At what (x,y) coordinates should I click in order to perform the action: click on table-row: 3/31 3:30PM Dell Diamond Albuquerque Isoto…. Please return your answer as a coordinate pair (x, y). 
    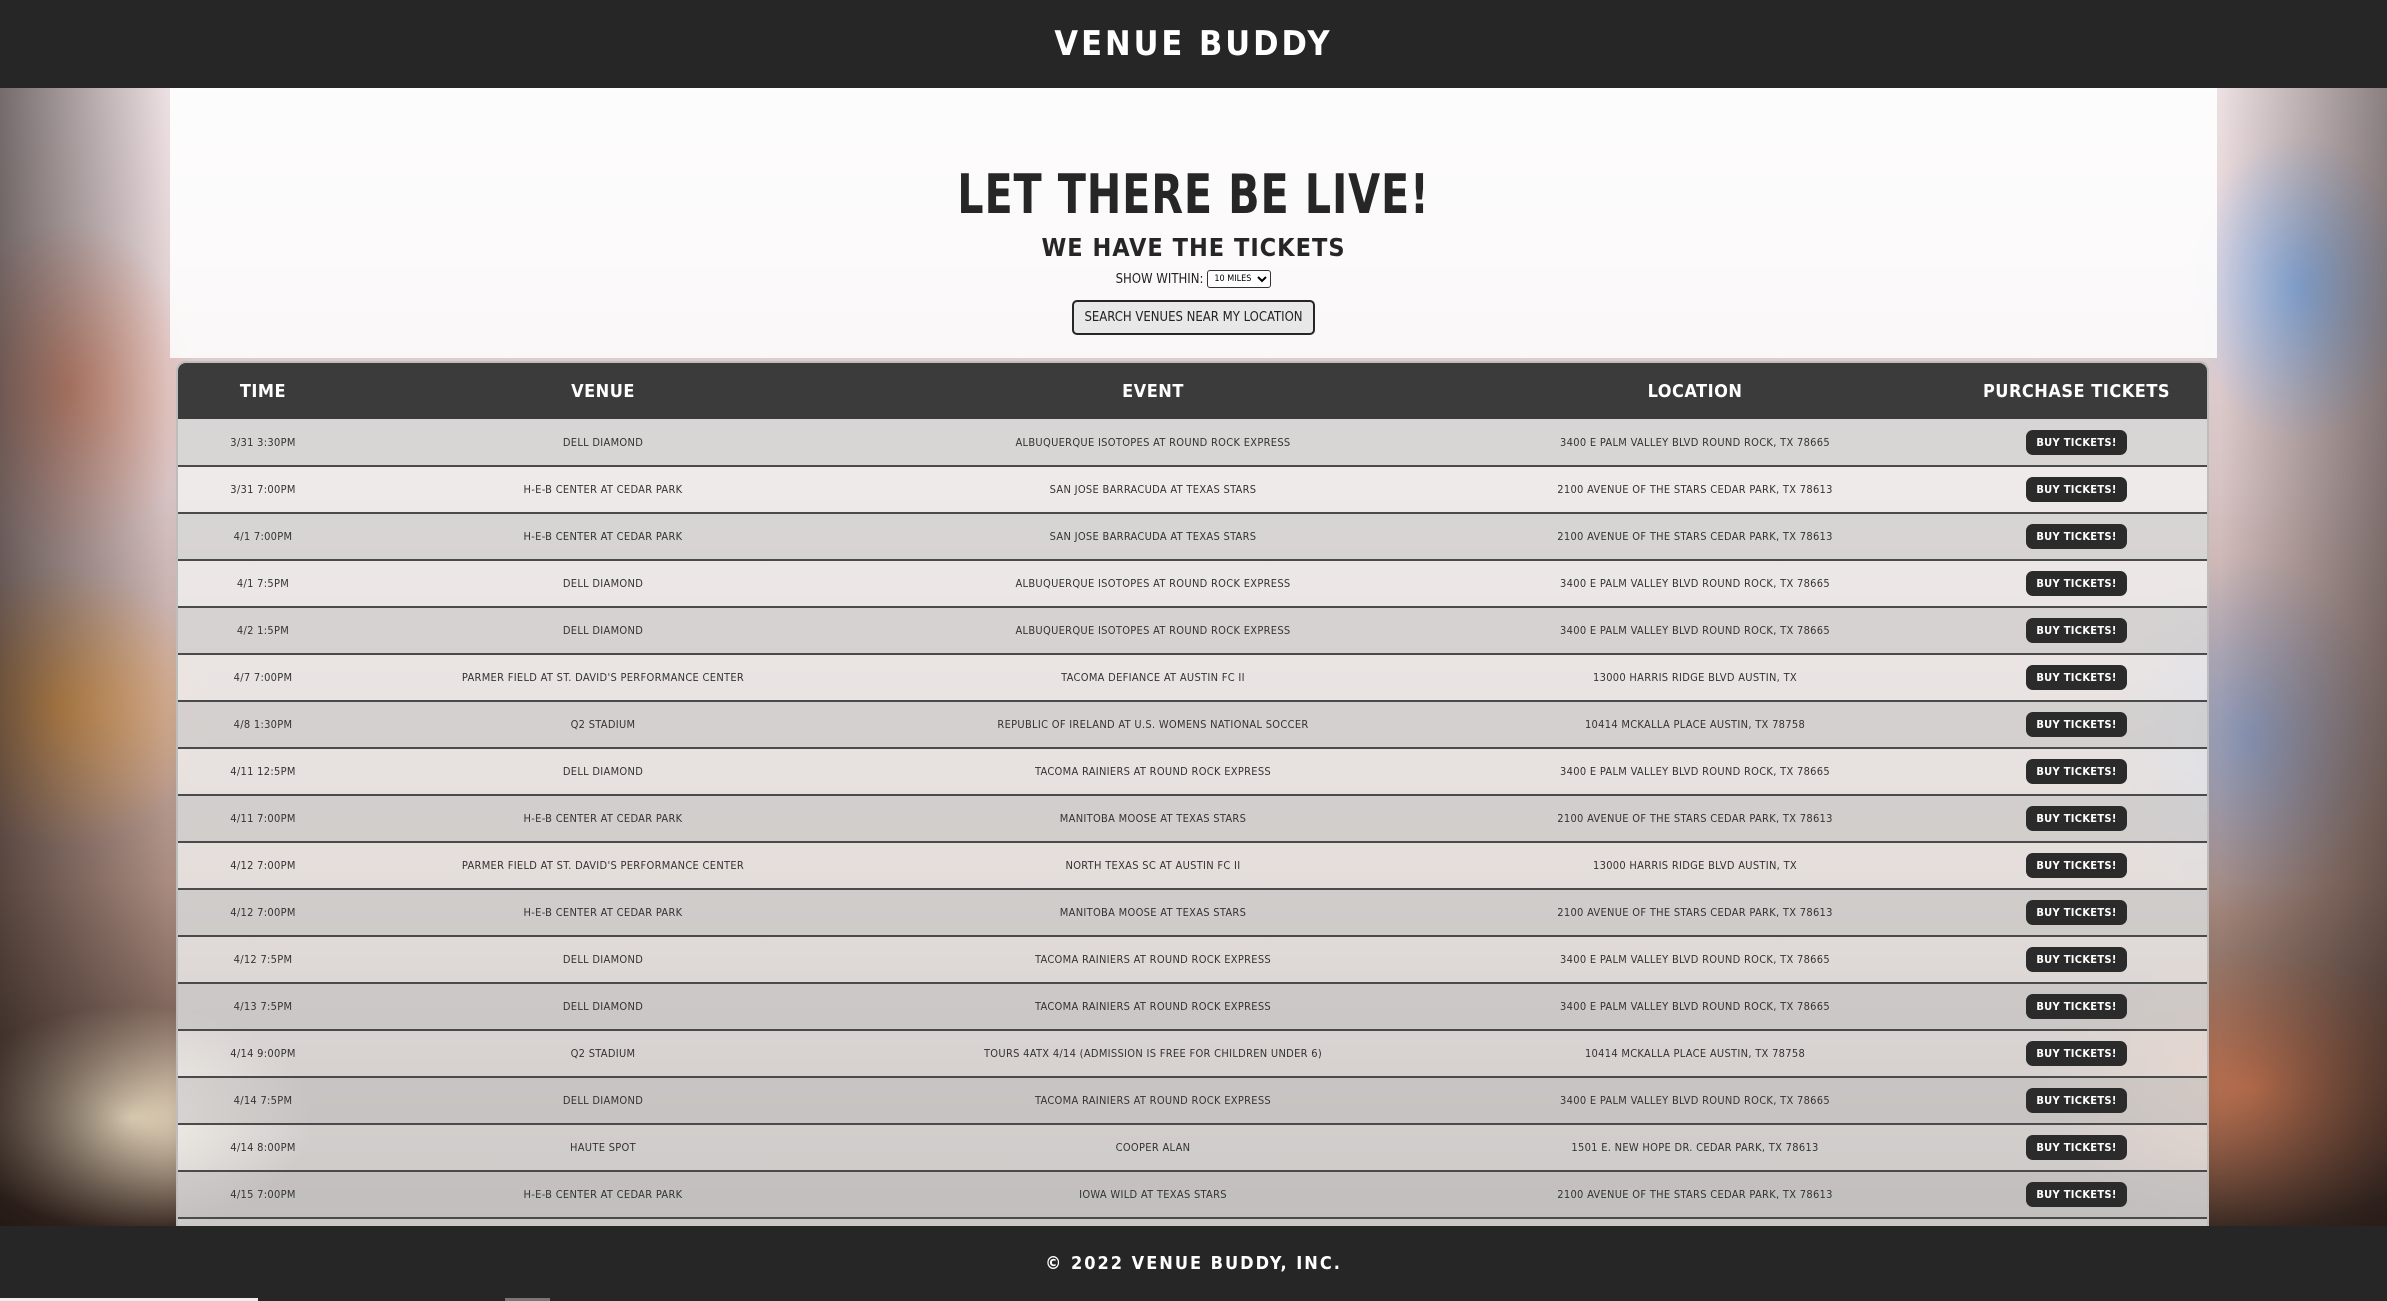
    Looking at the image, I should click on (1192, 443).